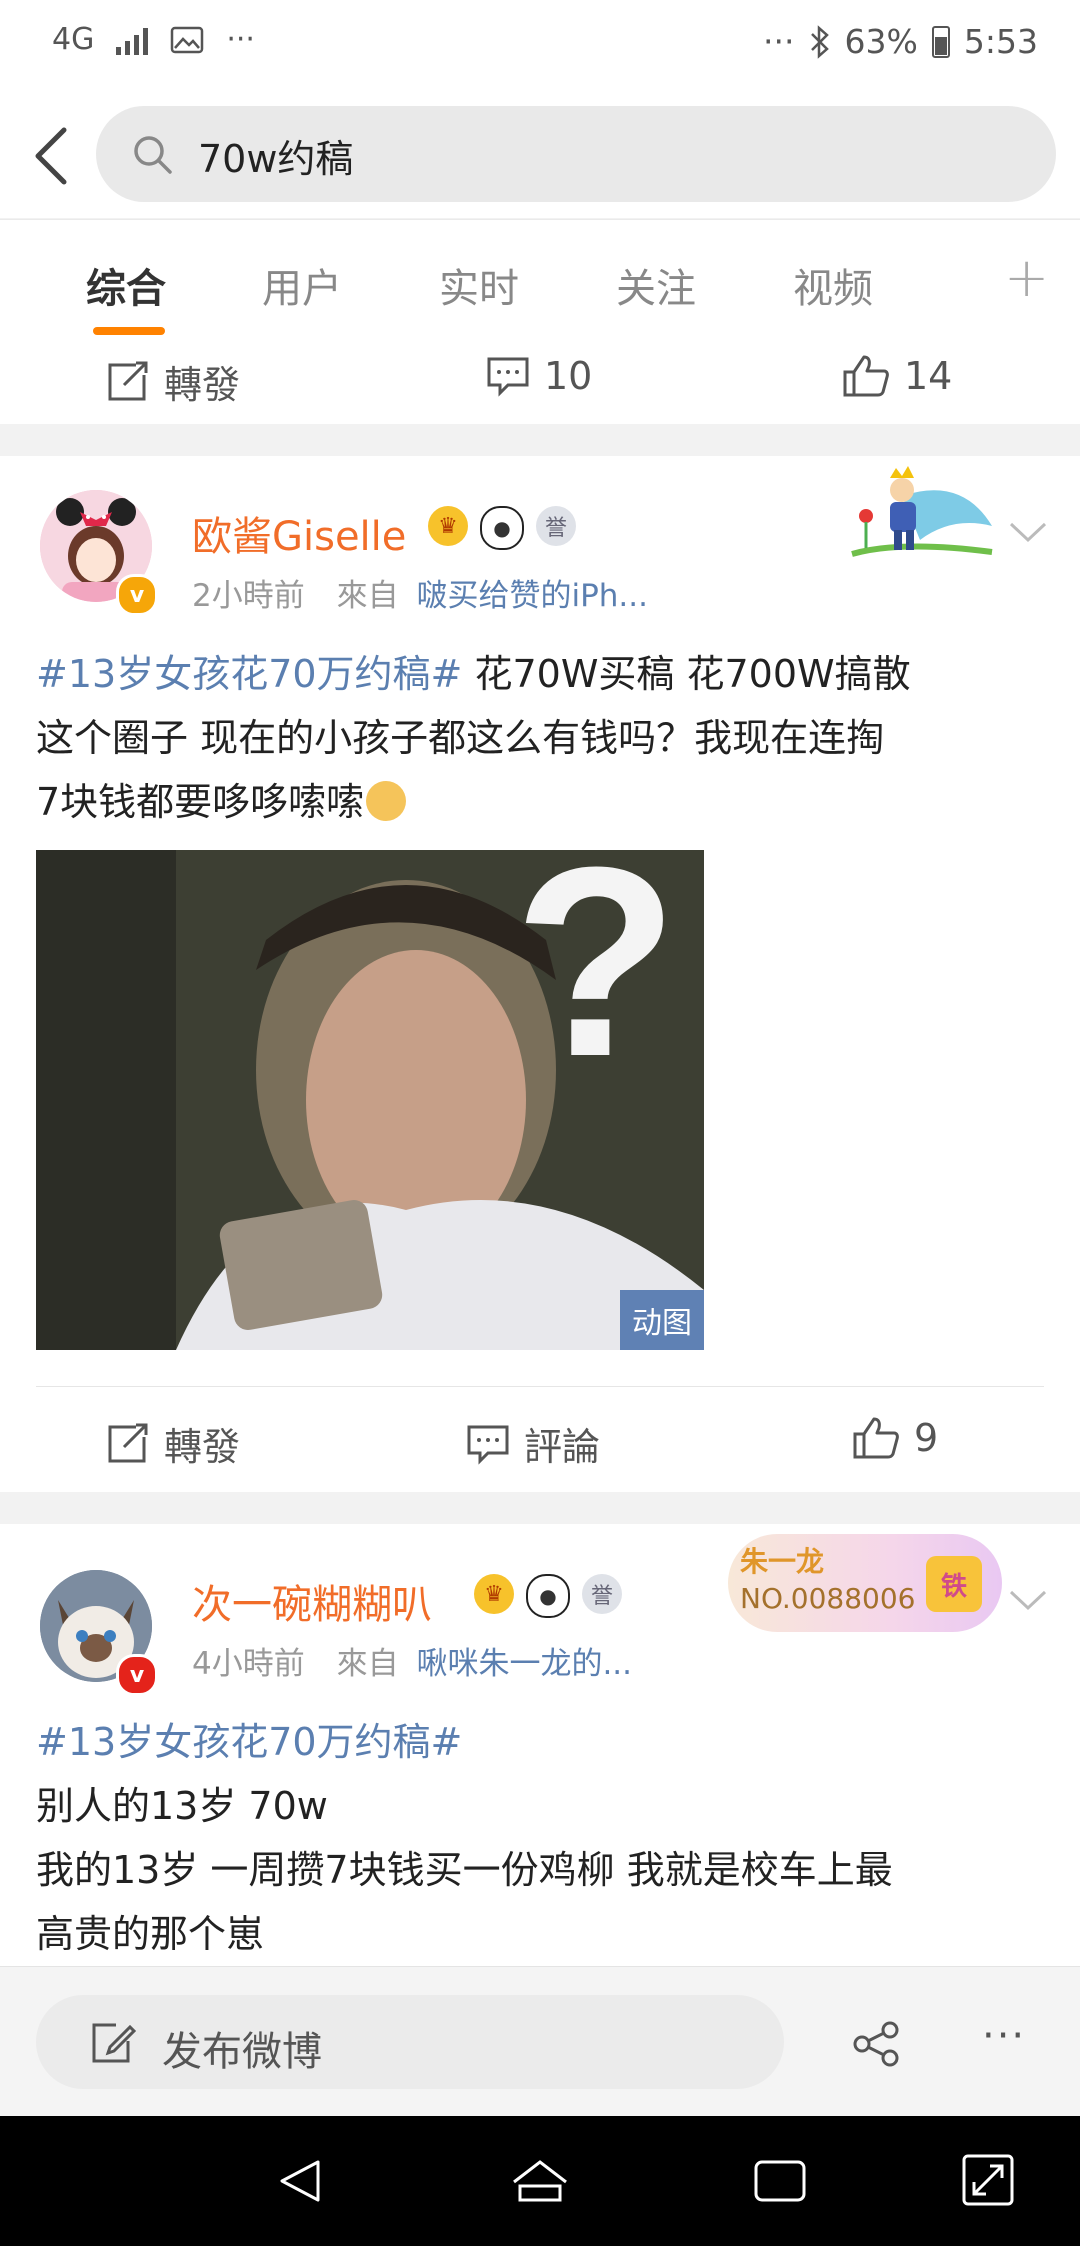 The height and width of the screenshot is (2246, 1080). What do you see at coordinates (187, 39) in the screenshot?
I see `image-icon` at bounding box center [187, 39].